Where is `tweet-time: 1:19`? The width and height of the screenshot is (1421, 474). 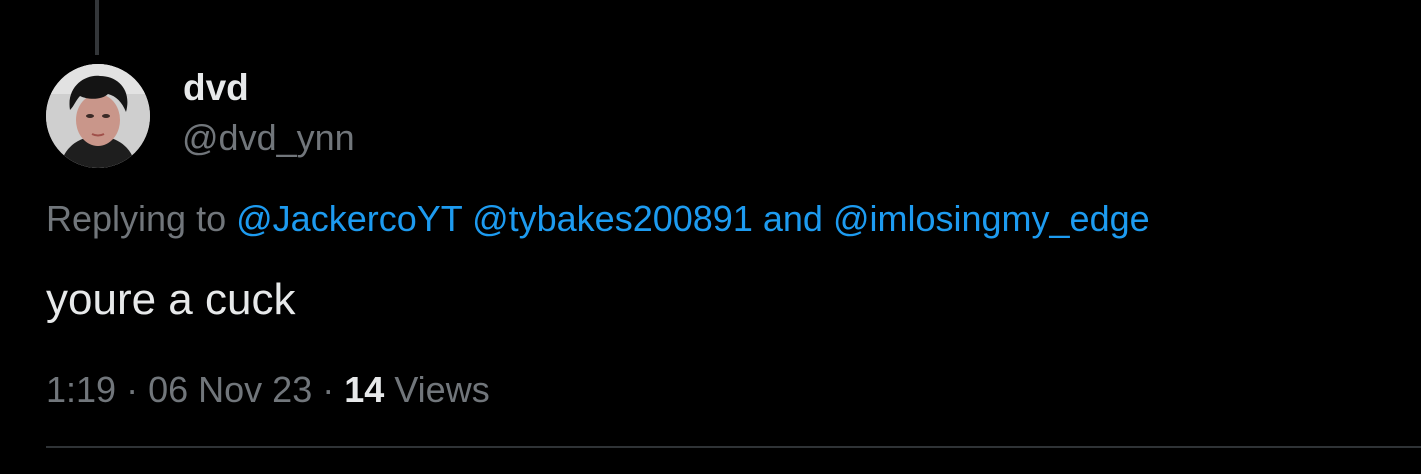
tweet-time: 1:19 is located at coordinates (81, 389).